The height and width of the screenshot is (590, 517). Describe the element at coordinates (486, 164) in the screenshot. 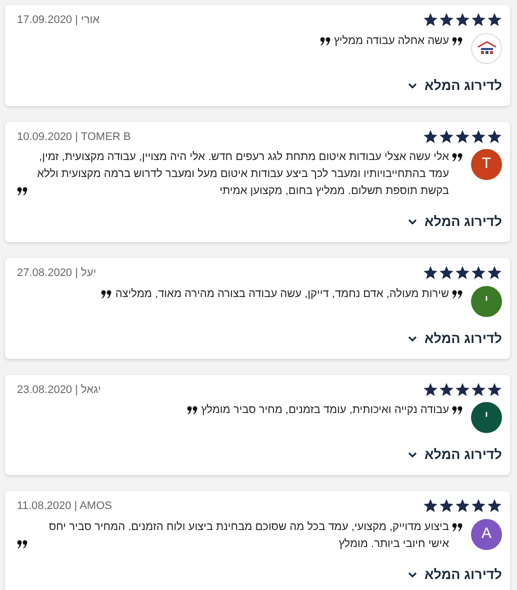

I see `avatar: T` at that location.